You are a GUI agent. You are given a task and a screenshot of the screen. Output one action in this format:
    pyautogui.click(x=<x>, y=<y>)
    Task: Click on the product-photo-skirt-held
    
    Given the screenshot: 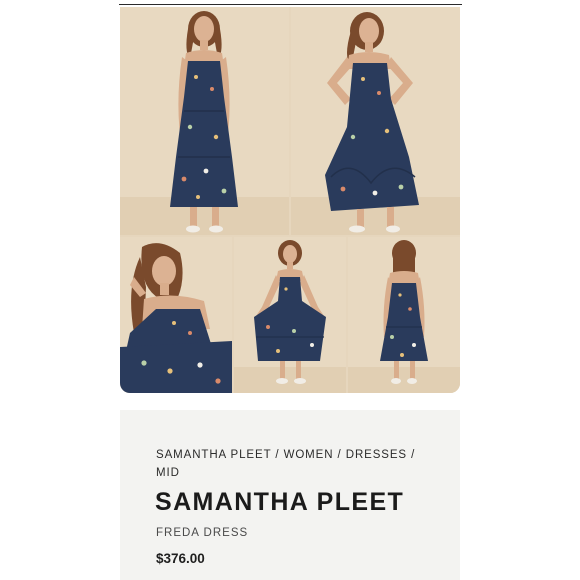 What is the action you would take?
    pyautogui.click(x=290, y=315)
    